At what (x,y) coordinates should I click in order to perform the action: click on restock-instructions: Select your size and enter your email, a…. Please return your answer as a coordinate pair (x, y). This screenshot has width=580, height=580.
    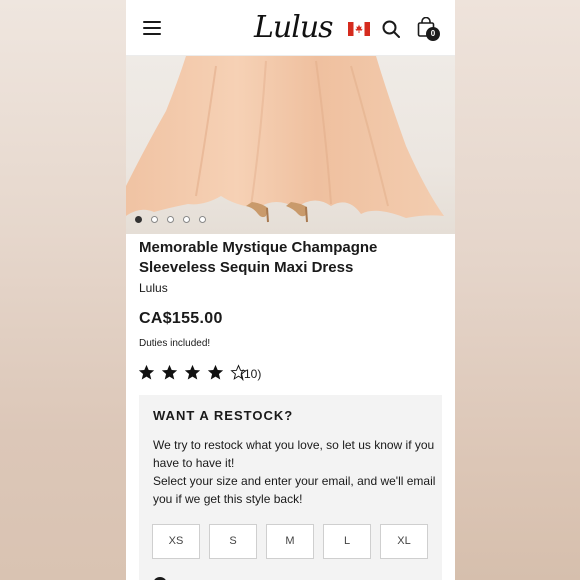
    Looking at the image, I should click on (294, 490).